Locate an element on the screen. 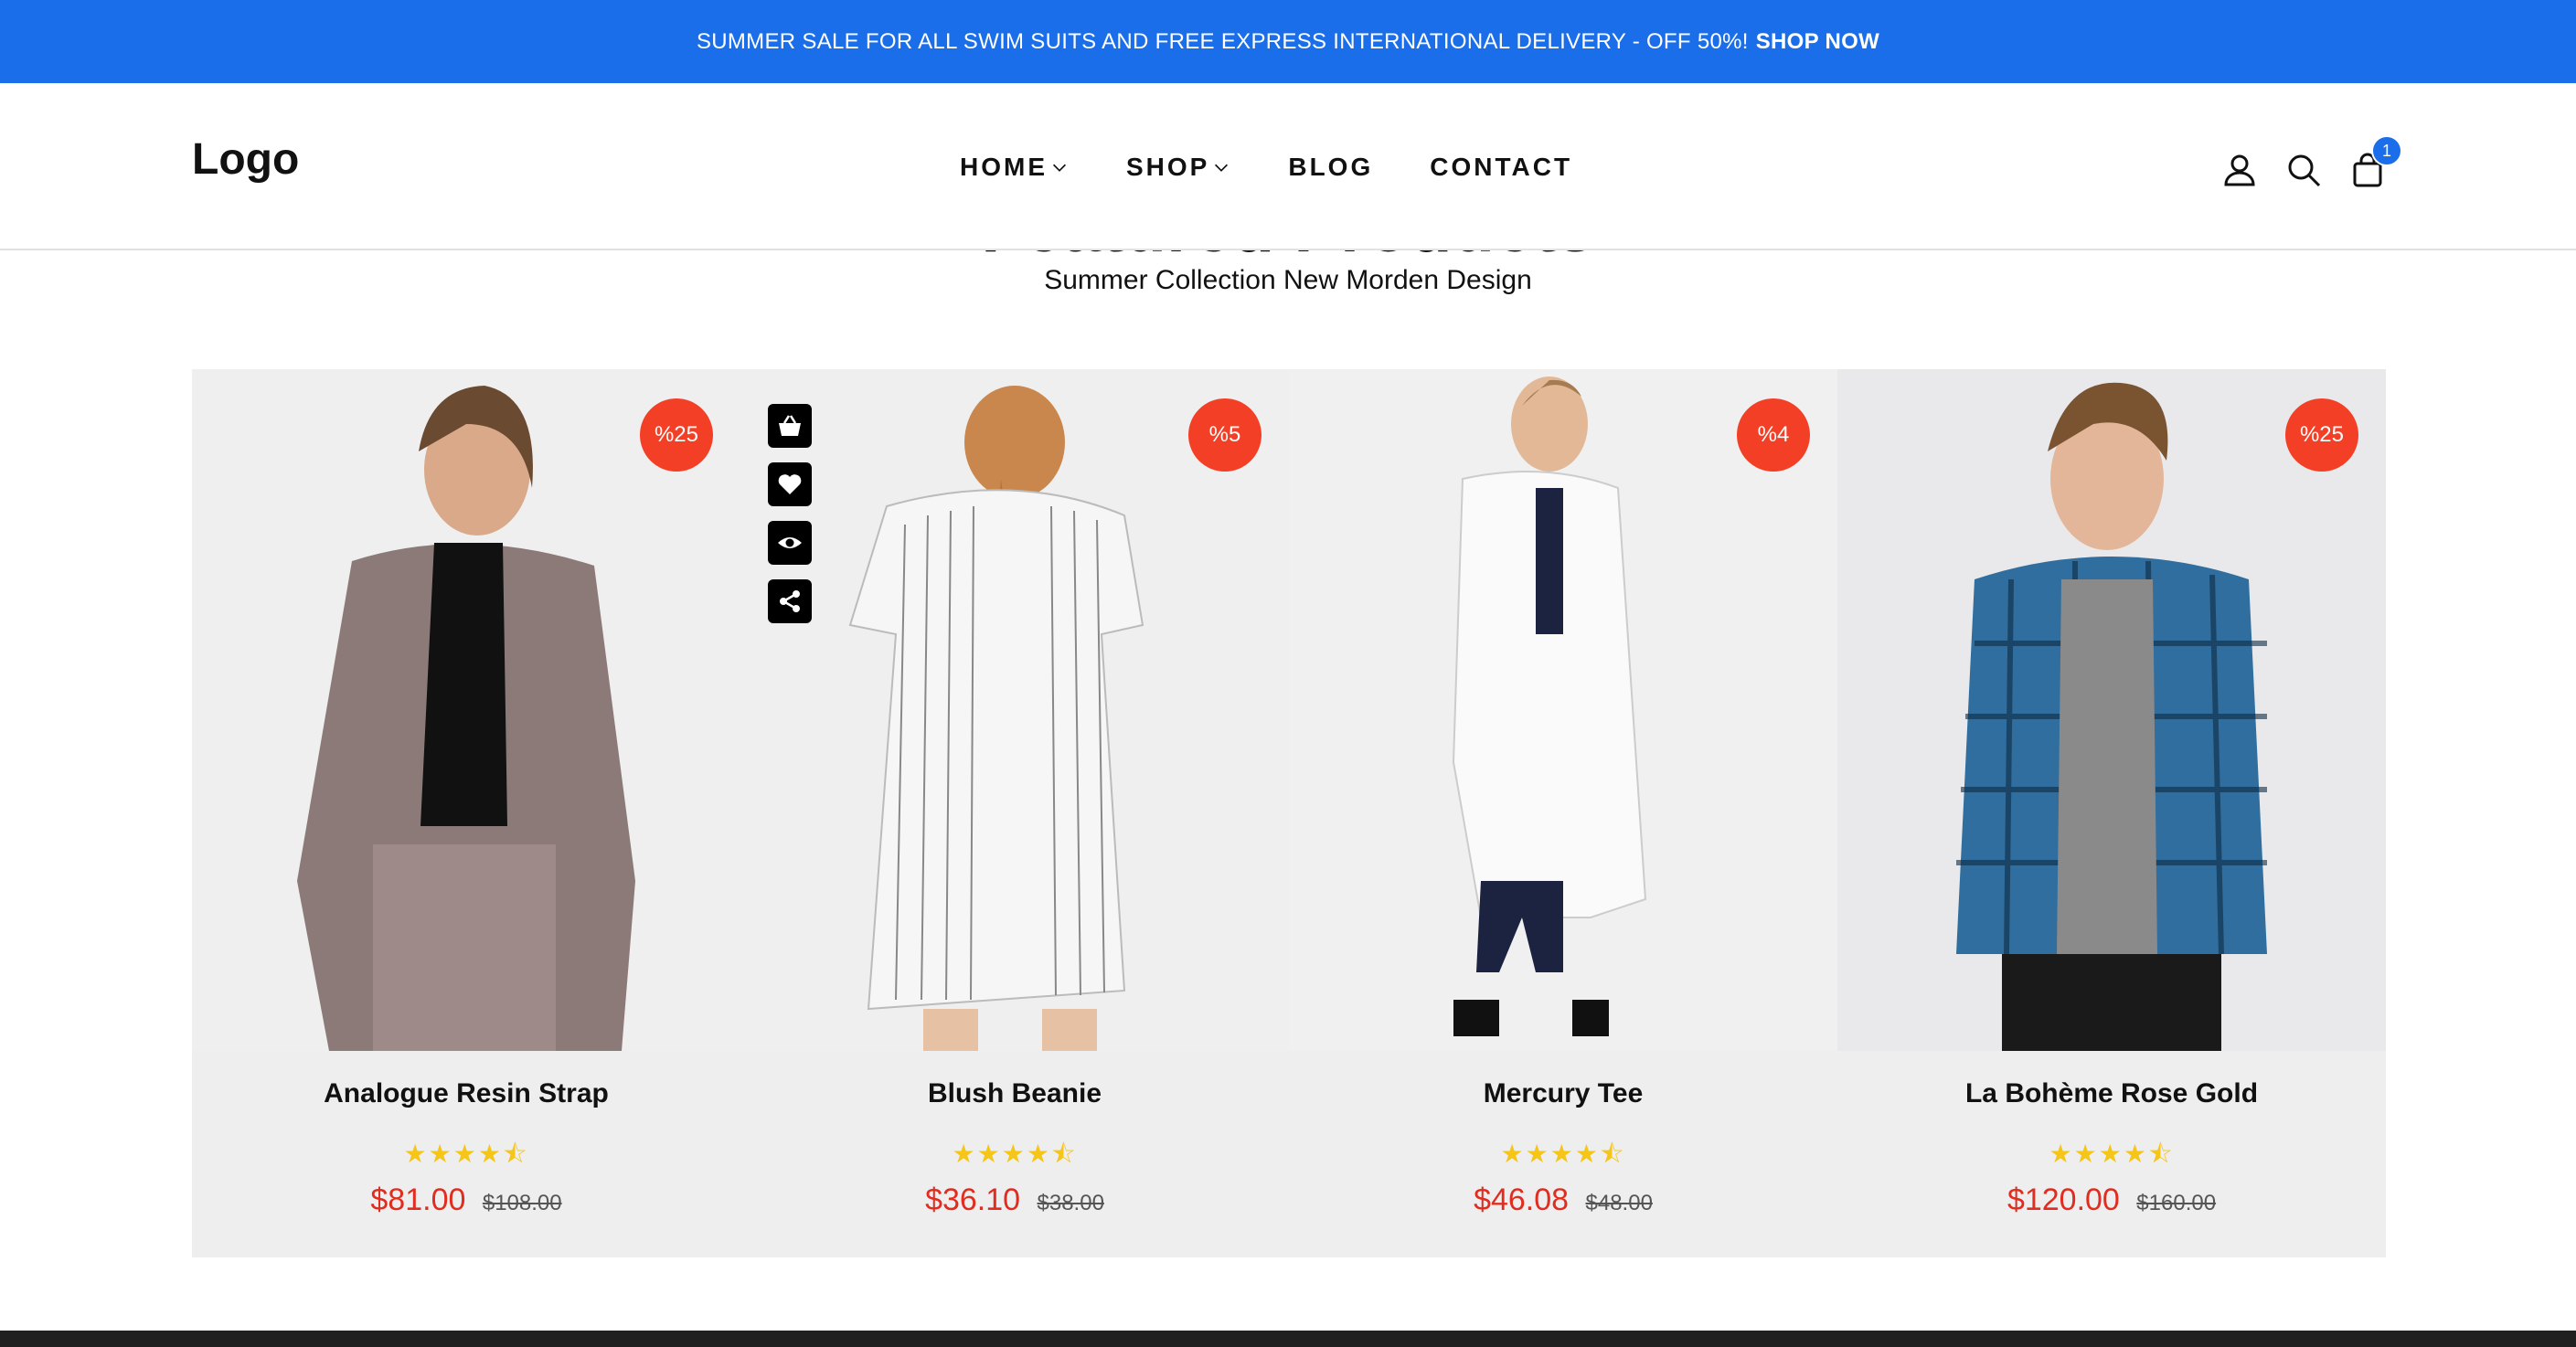 This screenshot has width=2576, height=1347. wishlist-button is located at coordinates (790, 484).